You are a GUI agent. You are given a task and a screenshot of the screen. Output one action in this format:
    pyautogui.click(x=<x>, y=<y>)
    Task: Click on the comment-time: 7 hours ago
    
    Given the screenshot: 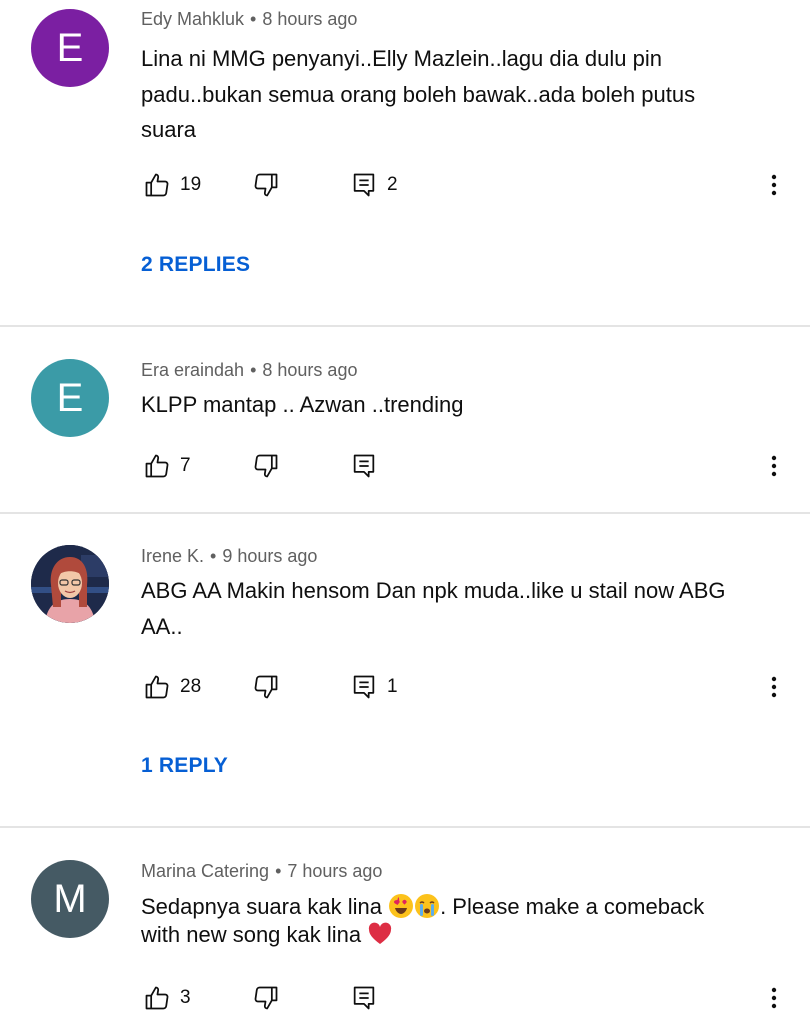 What is the action you would take?
    pyautogui.click(x=334, y=871)
    